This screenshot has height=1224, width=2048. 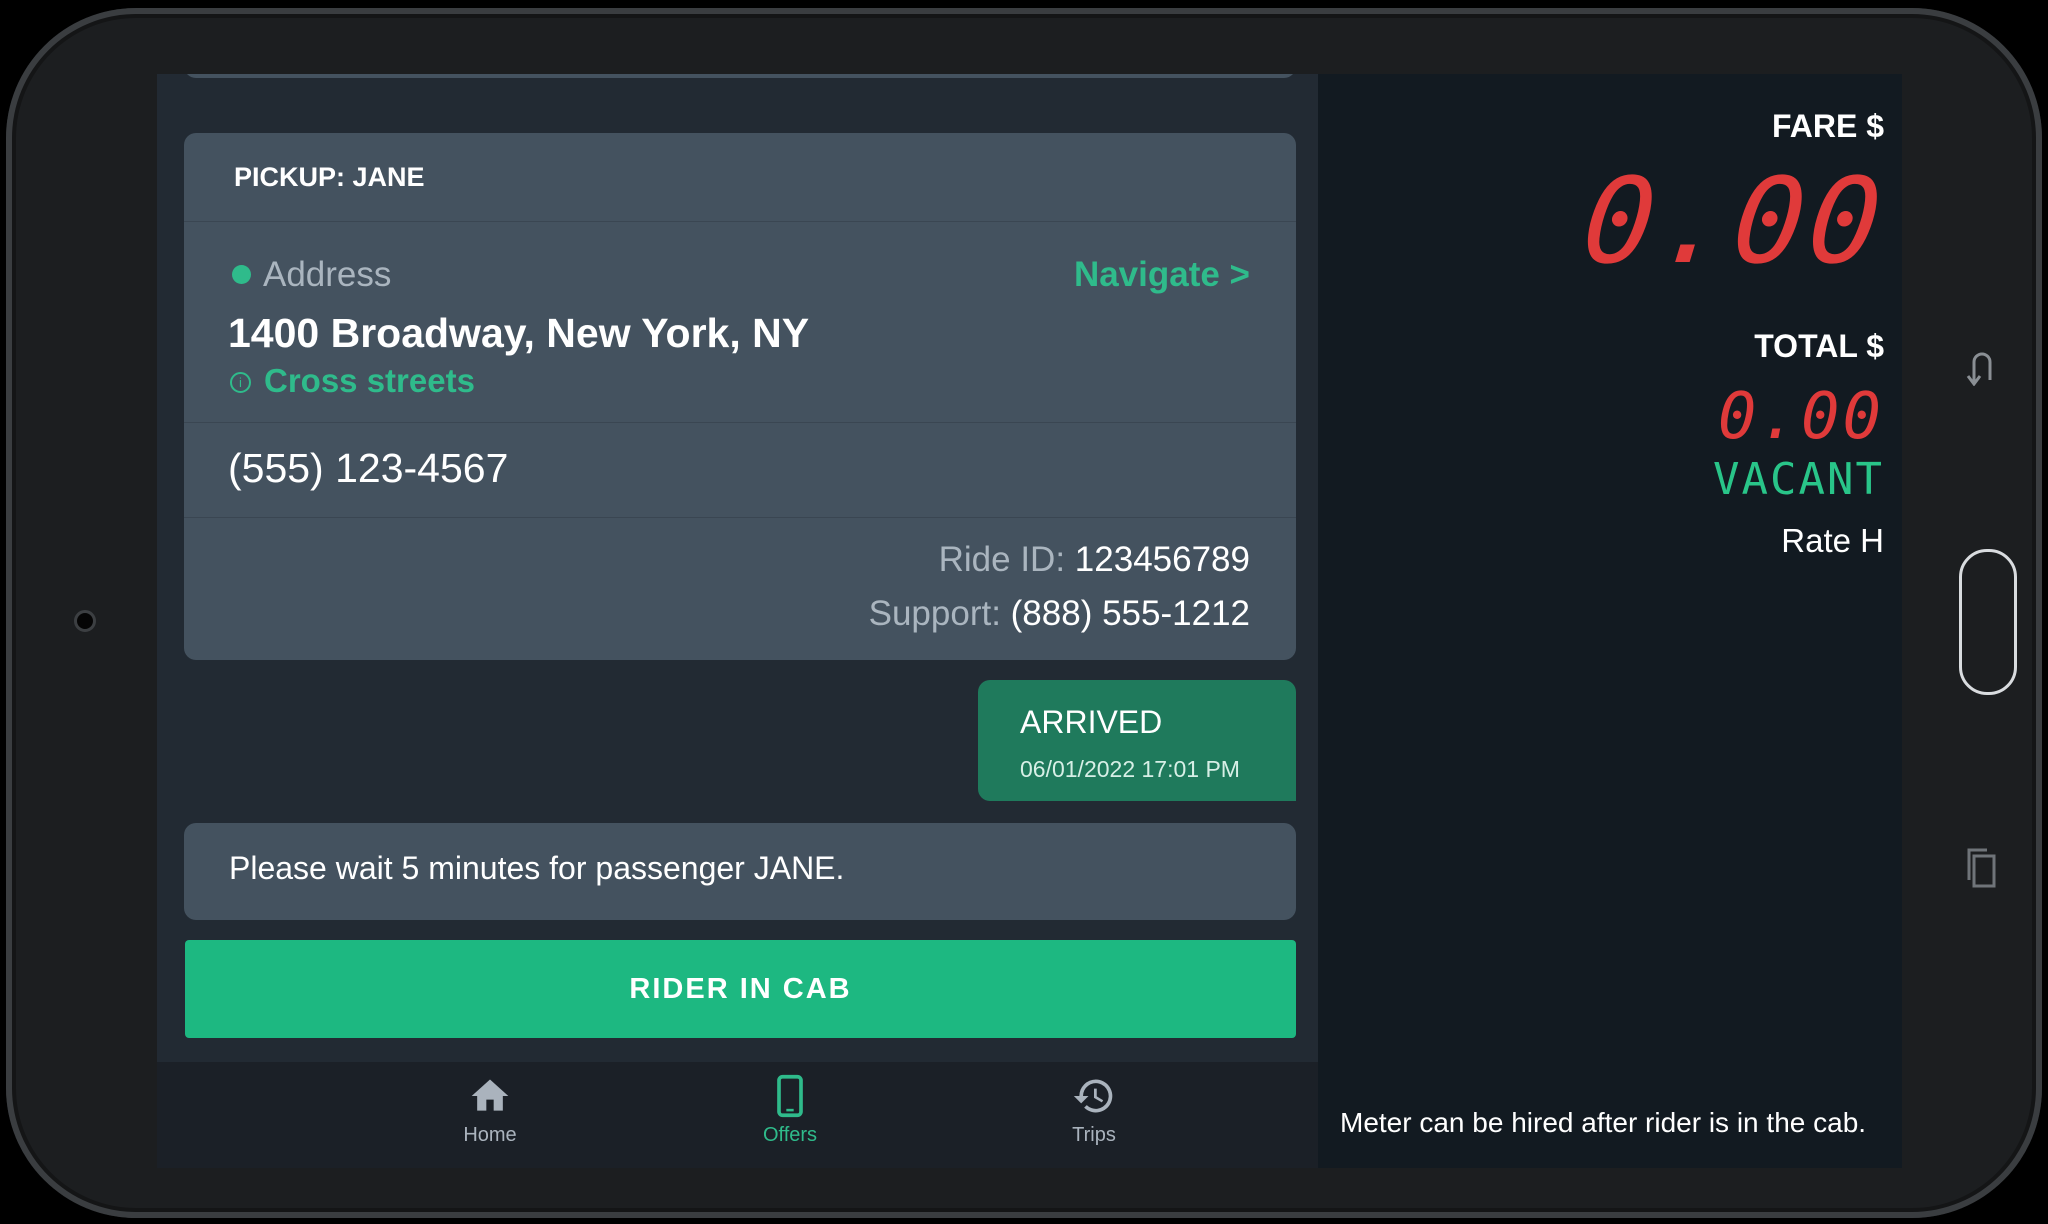 What do you see at coordinates (1162, 275) in the screenshot?
I see `navigate-link: Navigate >` at bounding box center [1162, 275].